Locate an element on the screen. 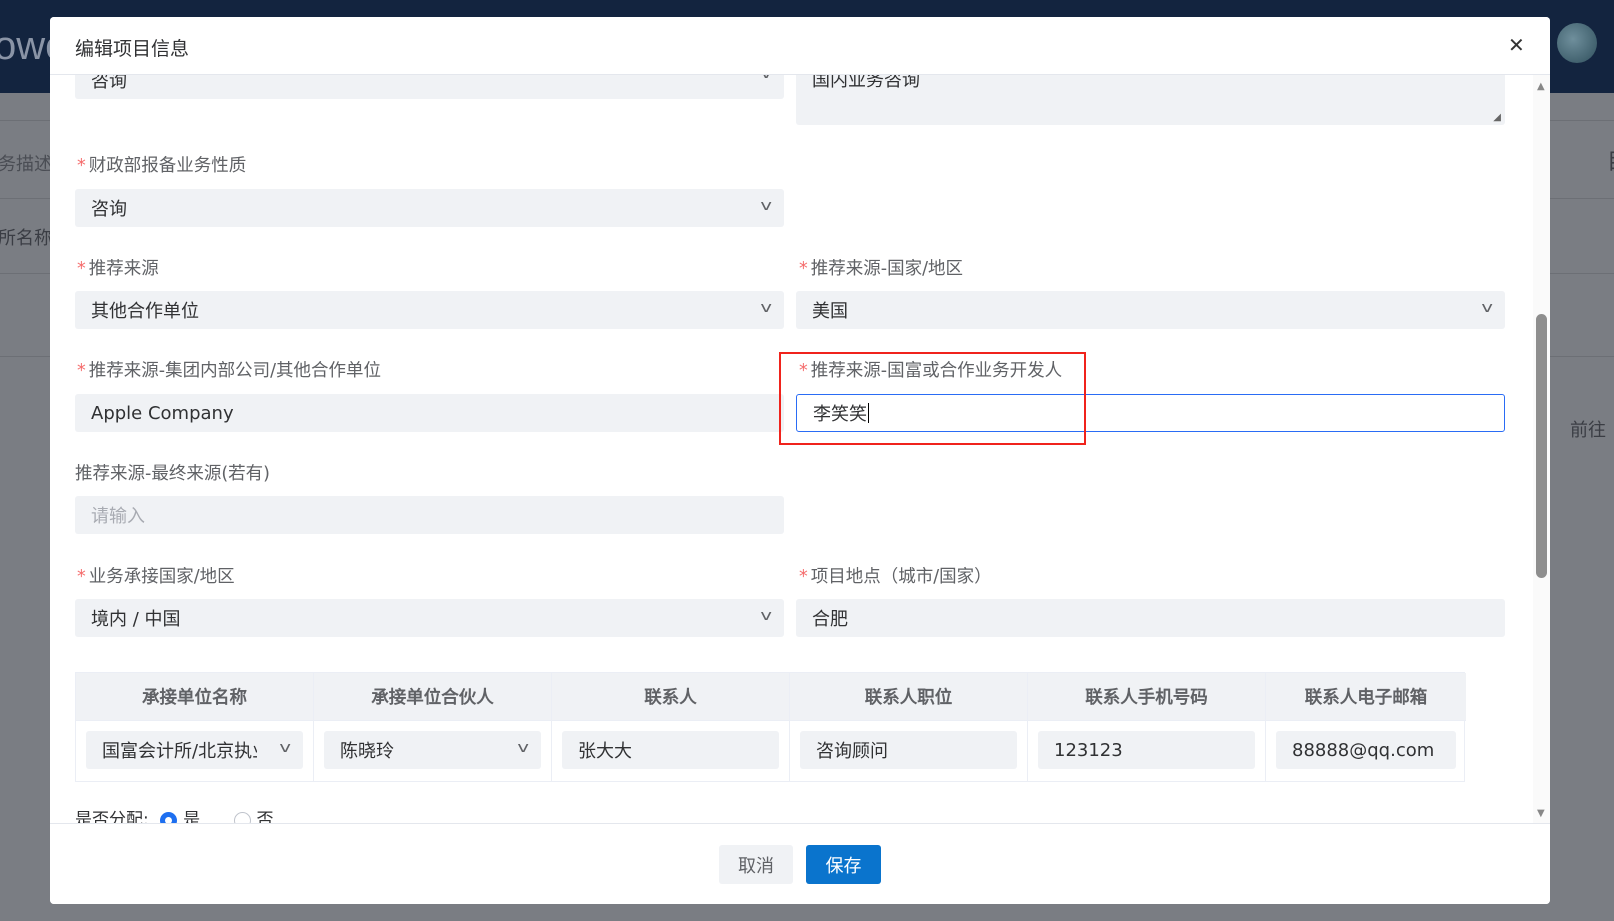 The height and width of the screenshot is (921, 1614). mof-nature-label: * 财政部报备业务性质 is located at coordinates (162, 166).